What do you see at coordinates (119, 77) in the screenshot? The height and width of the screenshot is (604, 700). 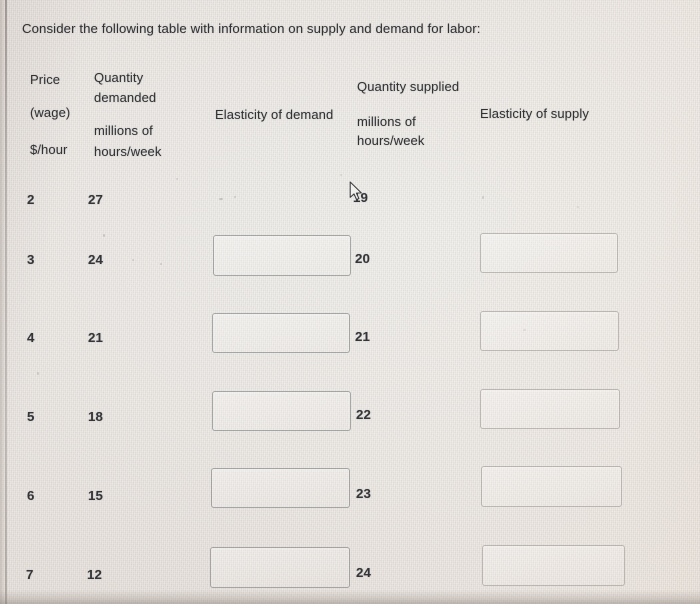 I see `header-quantity-demanded-line1: Quantity` at bounding box center [119, 77].